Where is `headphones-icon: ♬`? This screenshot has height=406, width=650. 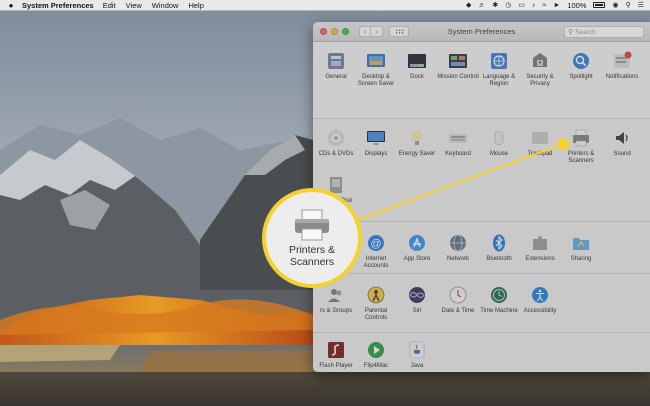 headphones-icon: ♬ is located at coordinates (481, 5).